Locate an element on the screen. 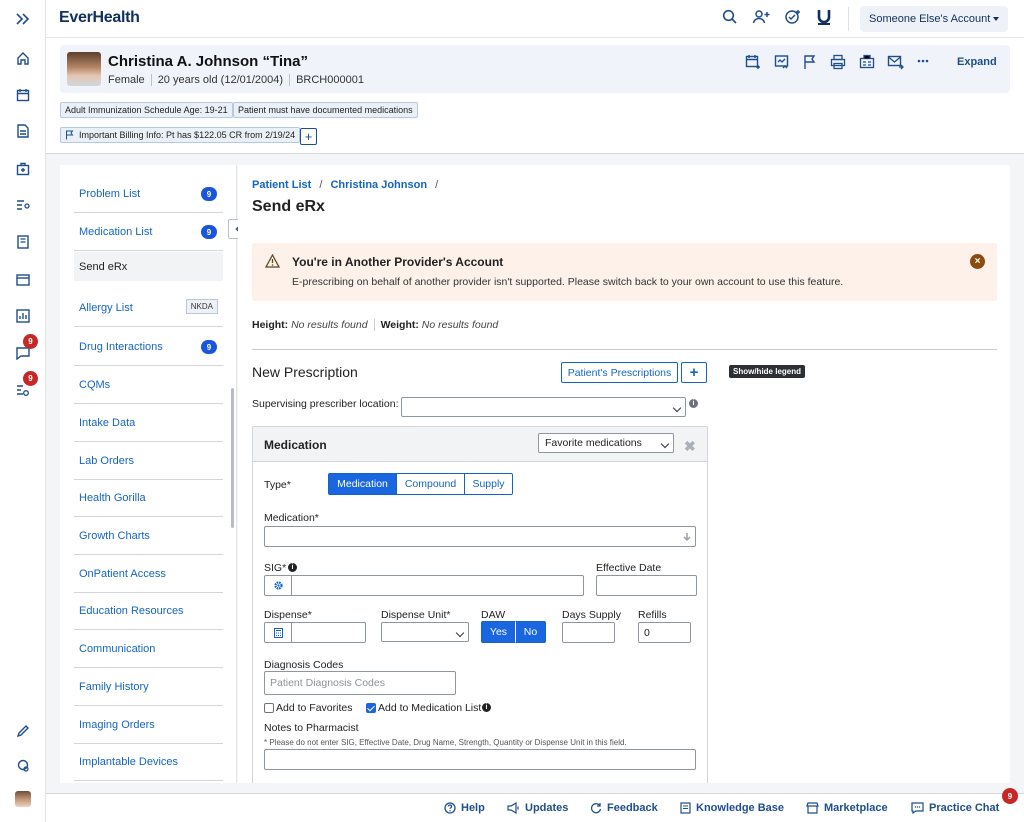  patients-prescriptions-button: Patient's Prescriptions is located at coordinates (619, 372).